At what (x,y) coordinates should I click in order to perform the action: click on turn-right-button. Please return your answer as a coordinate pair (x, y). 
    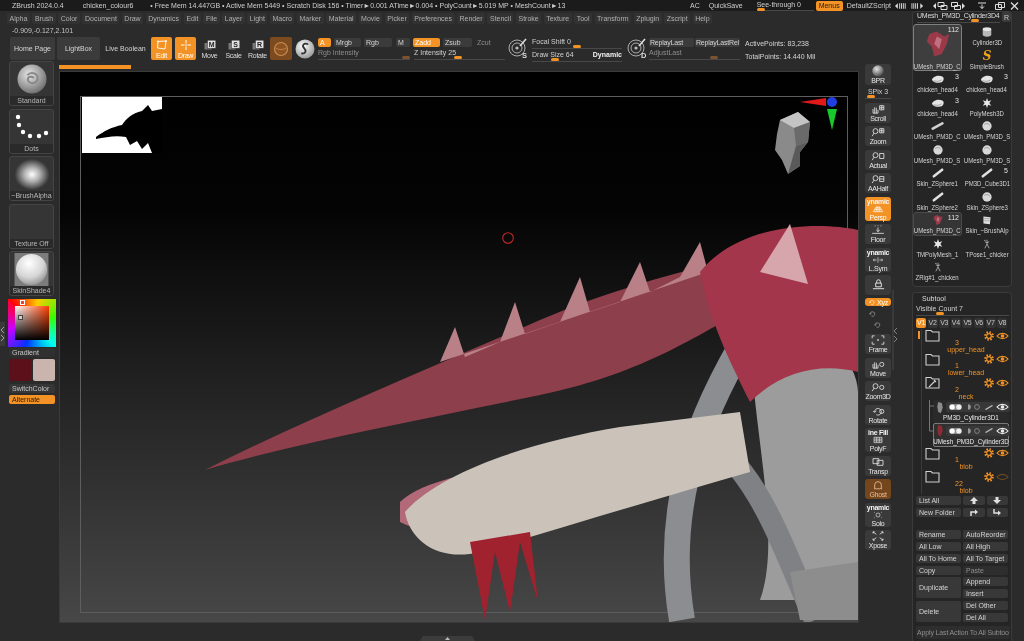
    Looking at the image, I should click on (974, 512).